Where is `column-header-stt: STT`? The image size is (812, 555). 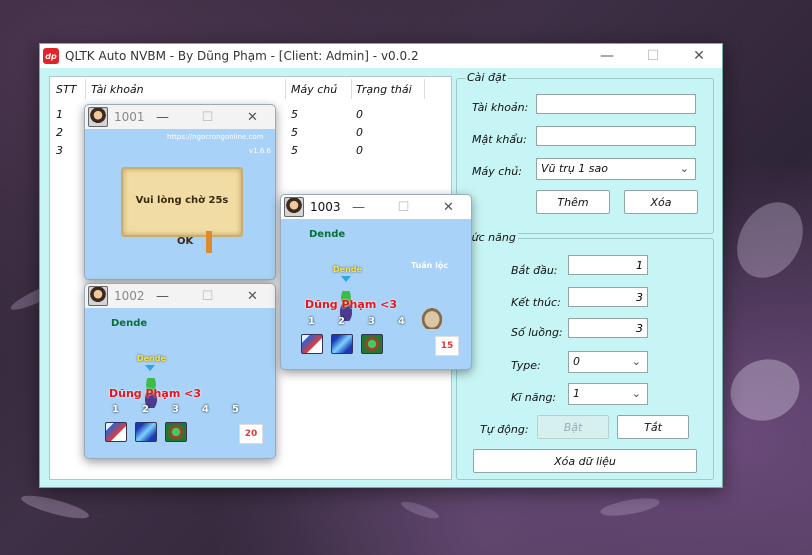 column-header-stt: STT is located at coordinates (66, 89).